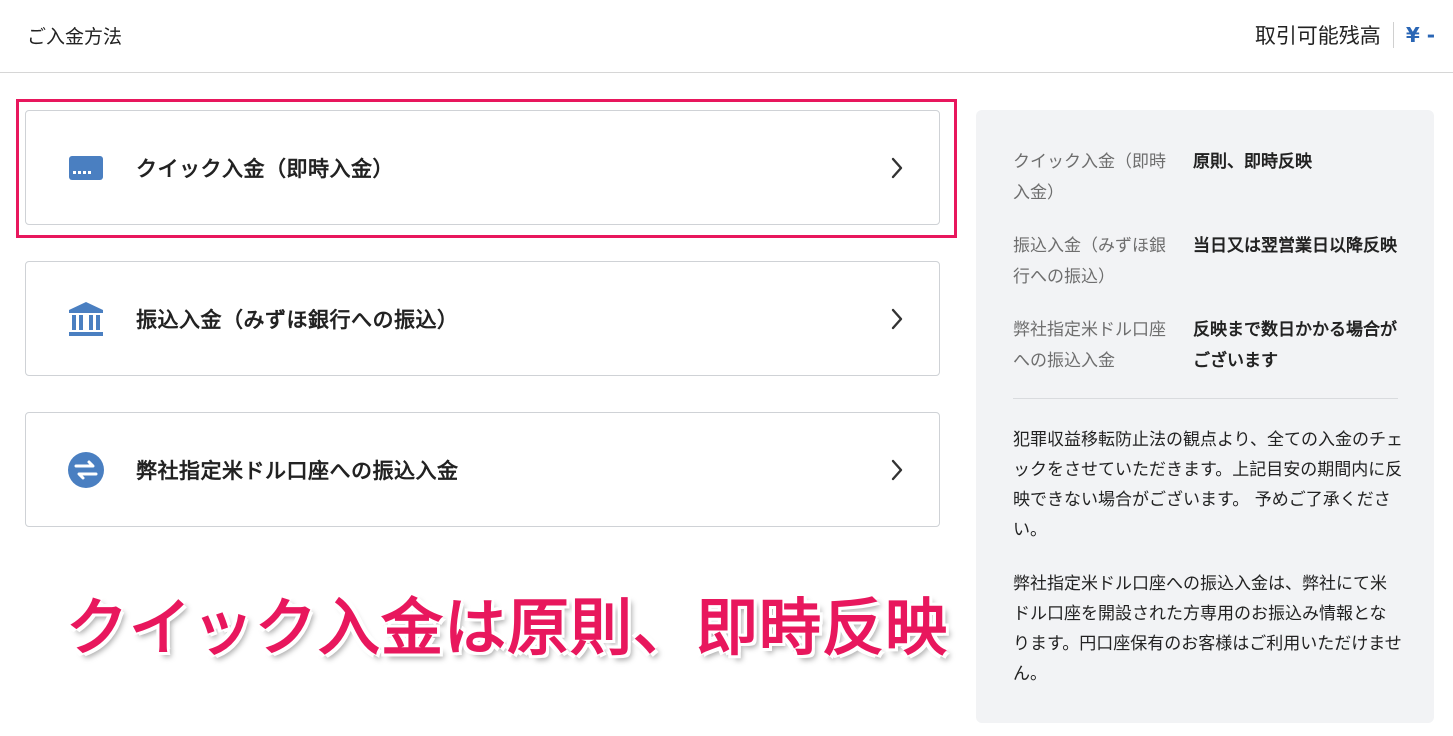 The width and height of the screenshot is (1453, 736). I want to click on balance-display: 取引可能残高 ¥ -, so click(1345, 35).